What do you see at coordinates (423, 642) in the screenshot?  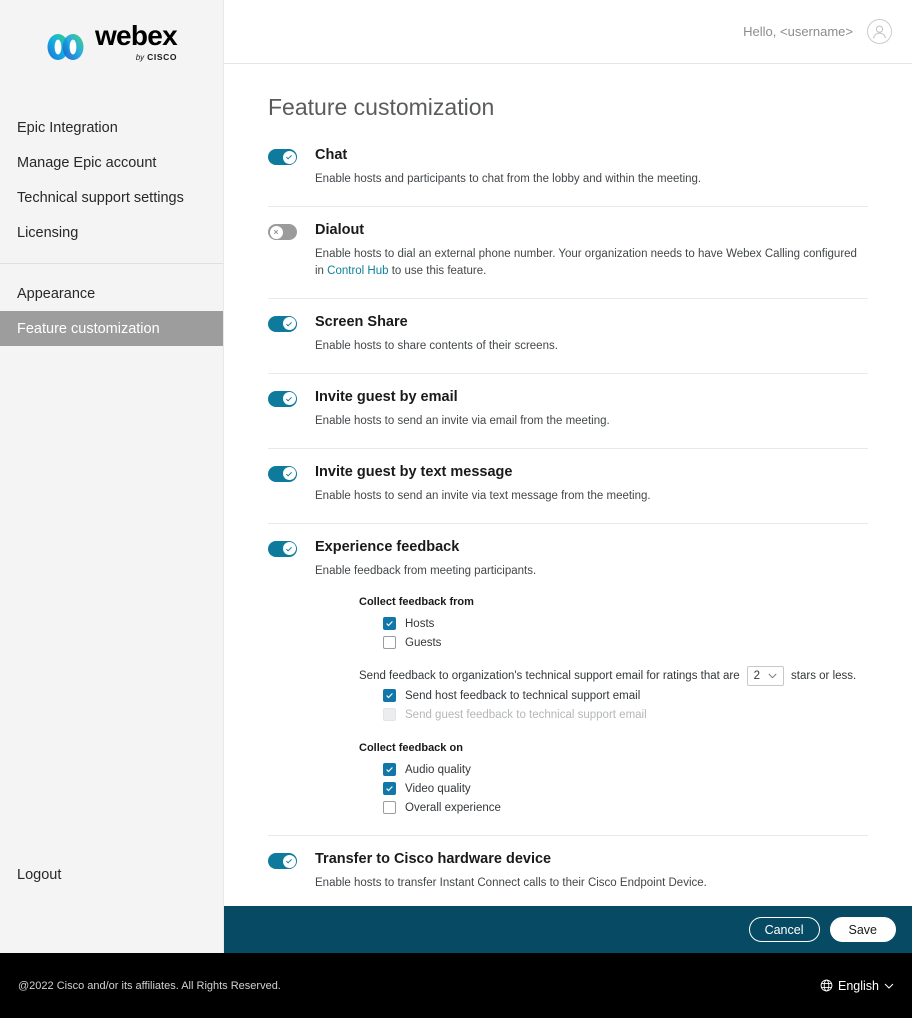 I see `checkbox-label: Guests` at bounding box center [423, 642].